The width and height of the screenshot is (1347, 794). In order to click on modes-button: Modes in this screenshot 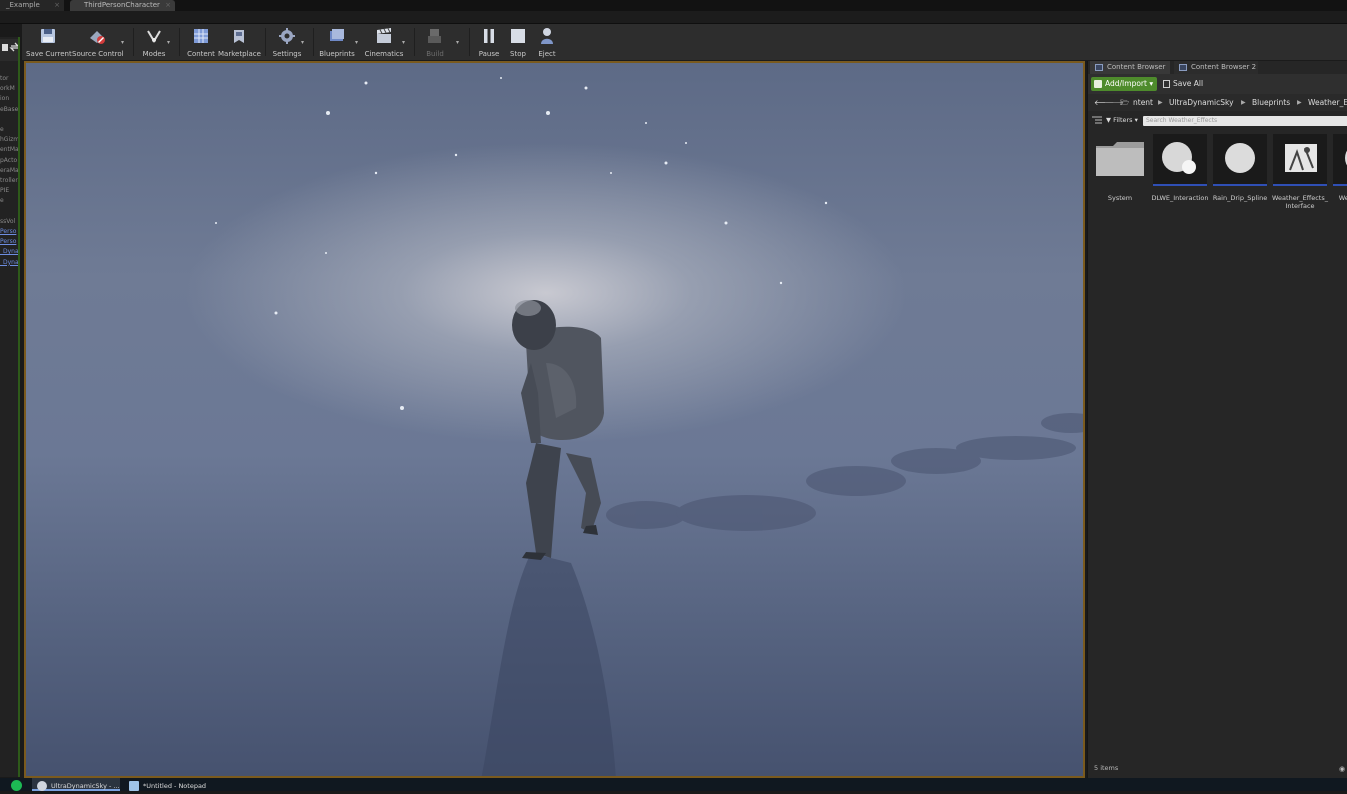, I will do `click(154, 42)`.